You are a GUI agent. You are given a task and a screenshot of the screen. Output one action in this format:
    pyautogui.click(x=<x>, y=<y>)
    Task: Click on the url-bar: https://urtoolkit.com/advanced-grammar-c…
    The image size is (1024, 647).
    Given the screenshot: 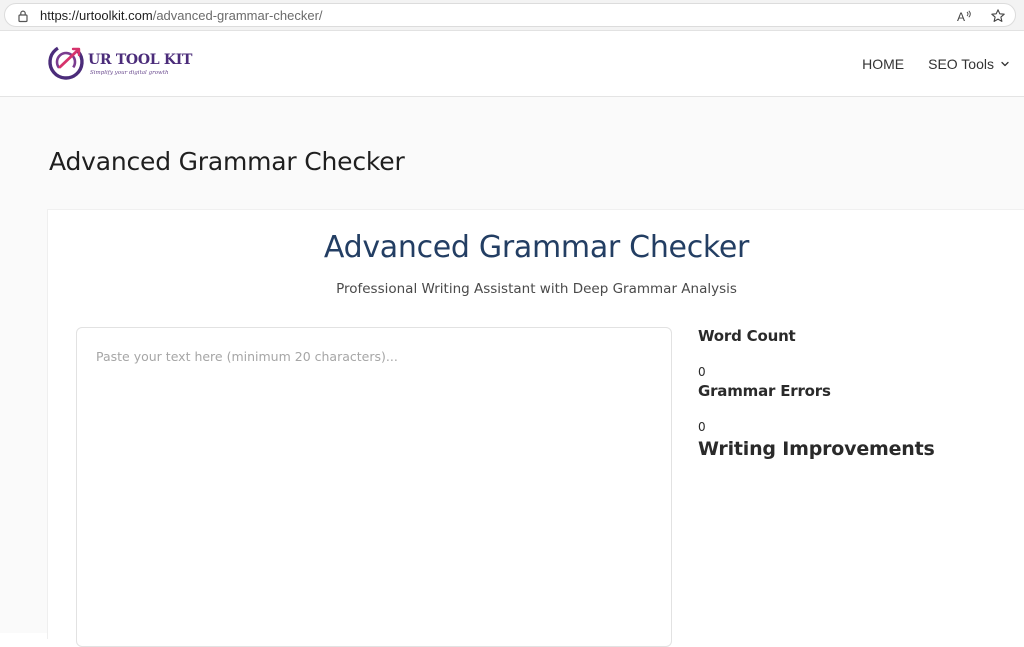 What is the action you would take?
    pyautogui.click(x=510, y=15)
    